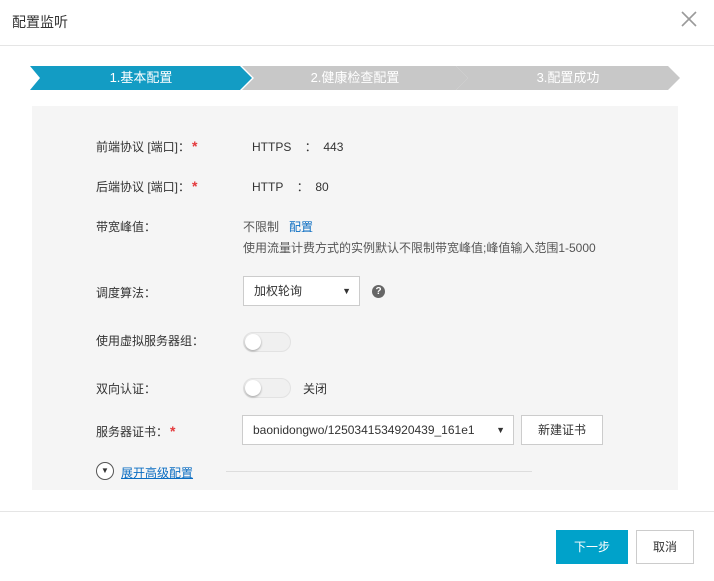 The image size is (714, 581). Describe the element at coordinates (150, 341) in the screenshot. I see `vserver-group-label: 使用虚拟服务器组：` at that location.